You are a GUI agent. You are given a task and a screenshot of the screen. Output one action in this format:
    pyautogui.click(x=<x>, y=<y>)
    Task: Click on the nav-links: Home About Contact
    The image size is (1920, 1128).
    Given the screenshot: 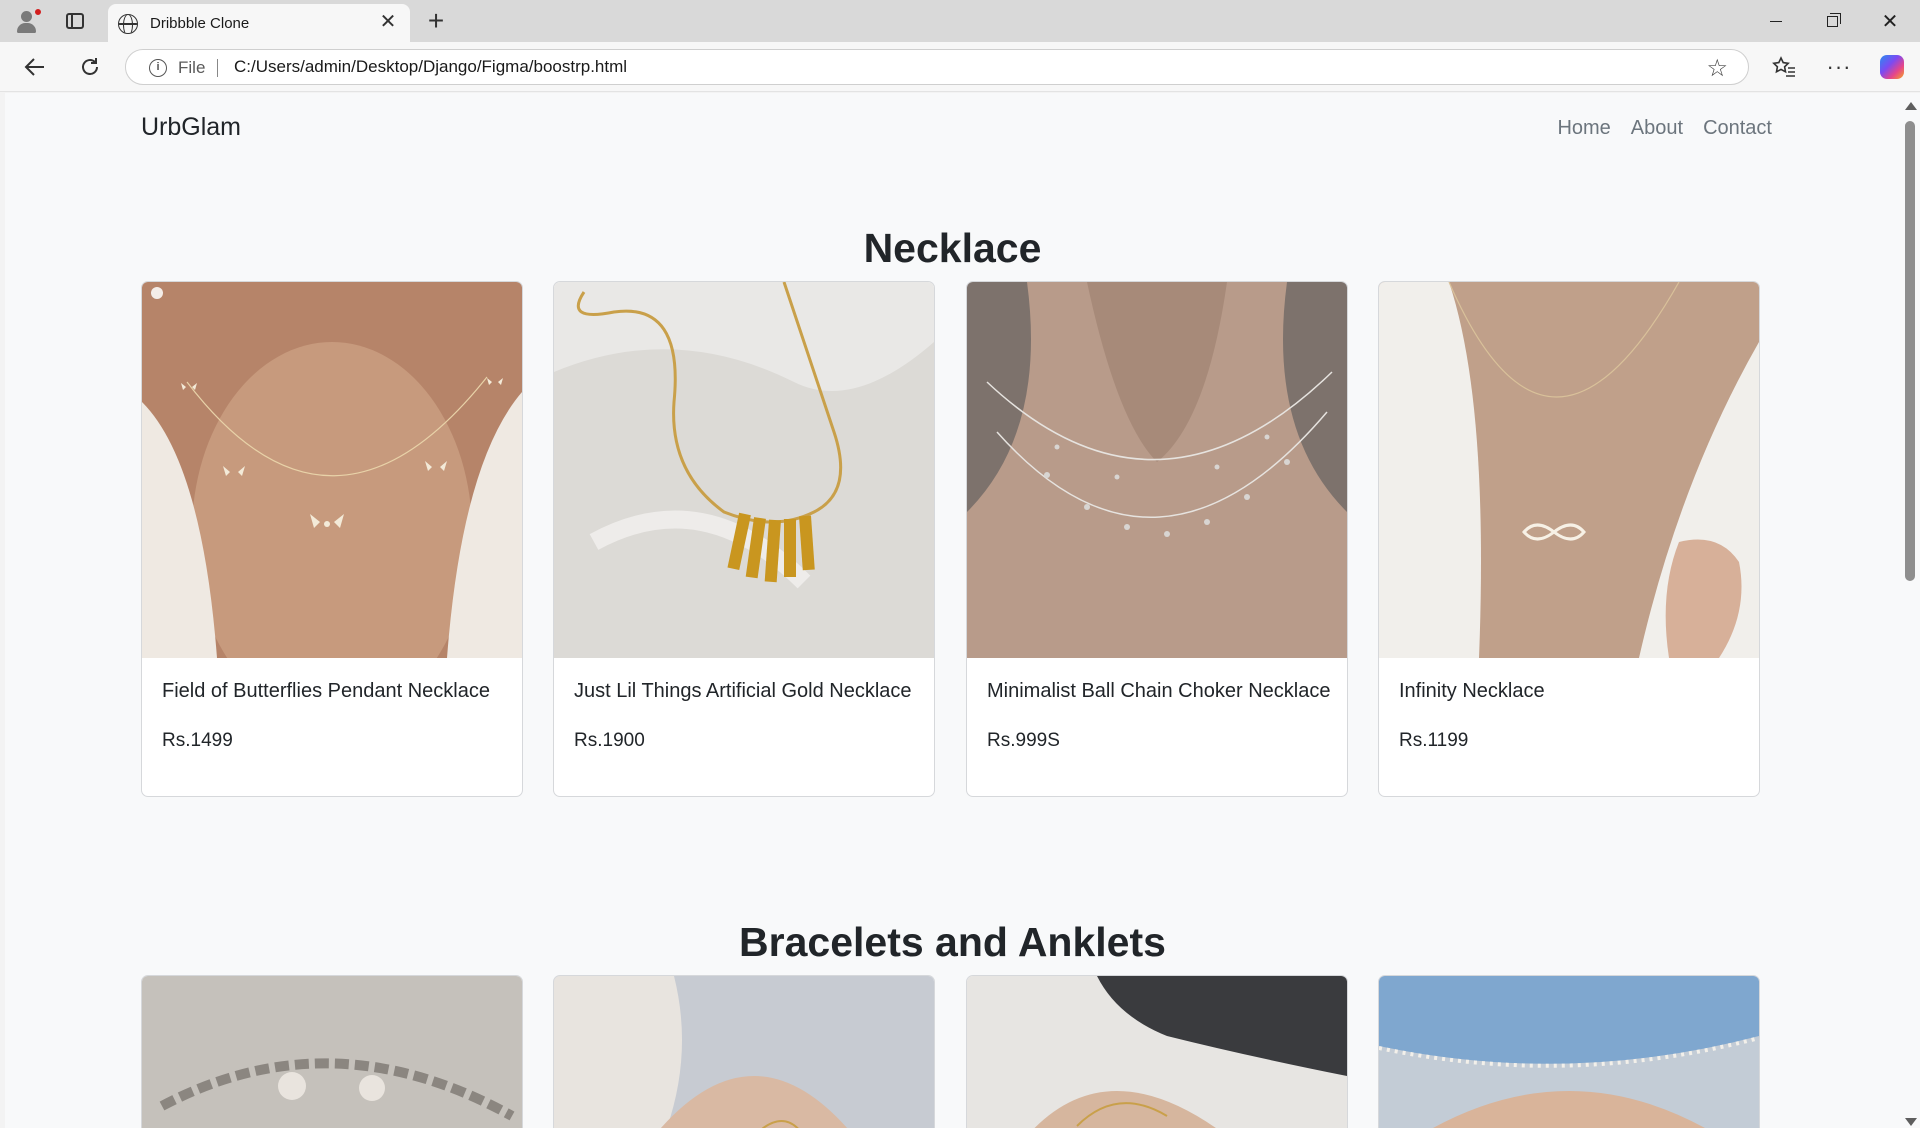 What is the action you would take?
    pyautogui.click(x=1664, y=128)
    